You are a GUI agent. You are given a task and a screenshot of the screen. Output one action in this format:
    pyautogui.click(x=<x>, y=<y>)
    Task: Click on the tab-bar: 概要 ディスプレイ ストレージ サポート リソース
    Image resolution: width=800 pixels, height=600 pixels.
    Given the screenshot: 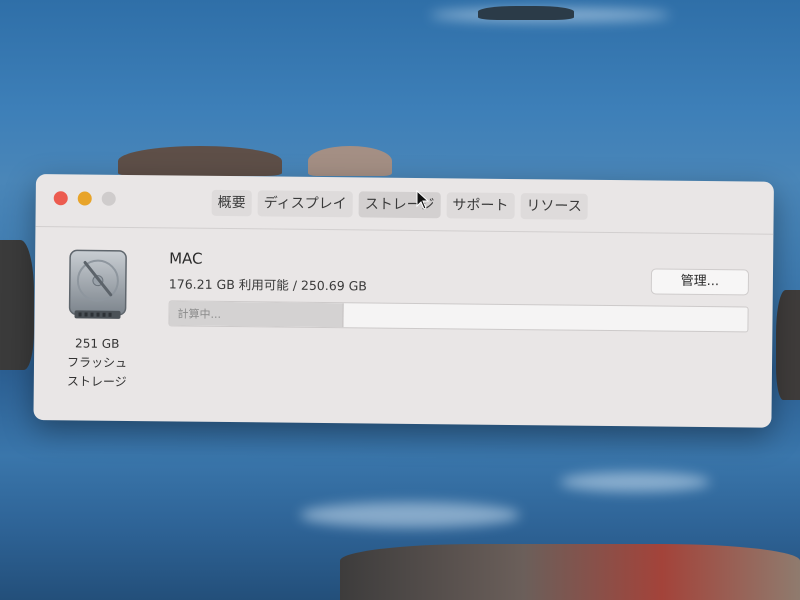 What is the action you would take?
    pyautogui.click(x=399, y=204)
    